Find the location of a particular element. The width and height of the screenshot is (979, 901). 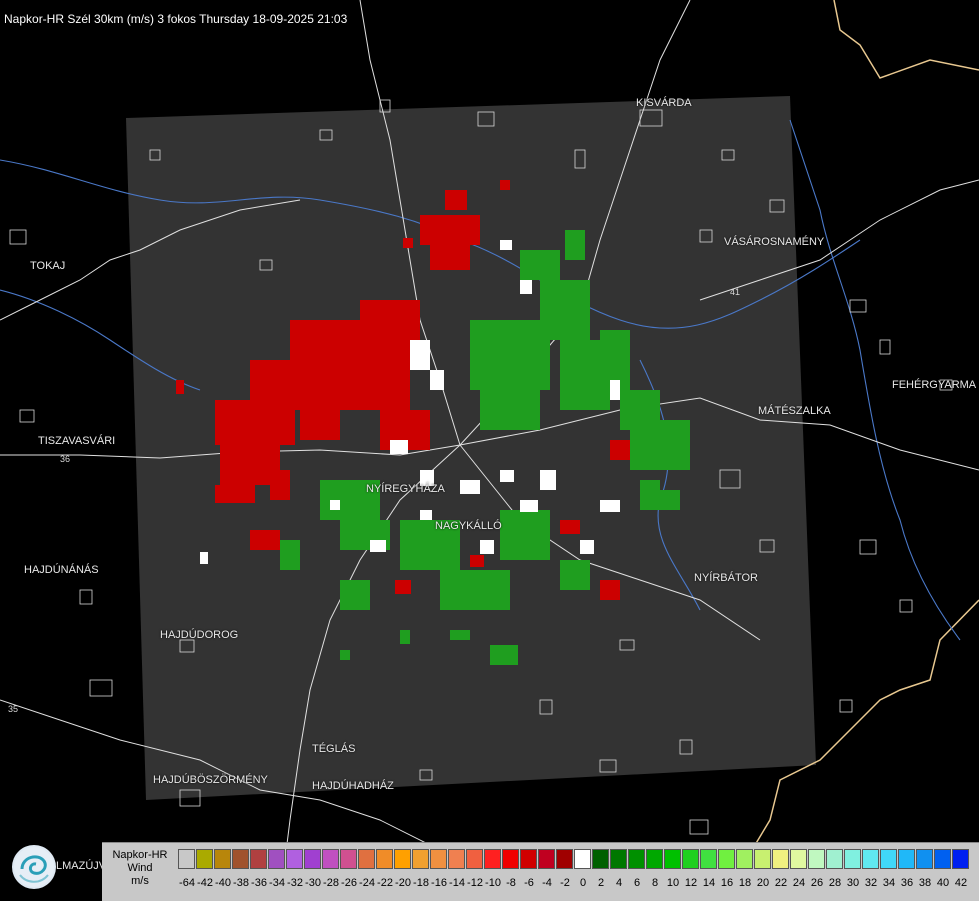

town-label-kisvarda: KISVÁRDA is located at coordinates (664, 103).